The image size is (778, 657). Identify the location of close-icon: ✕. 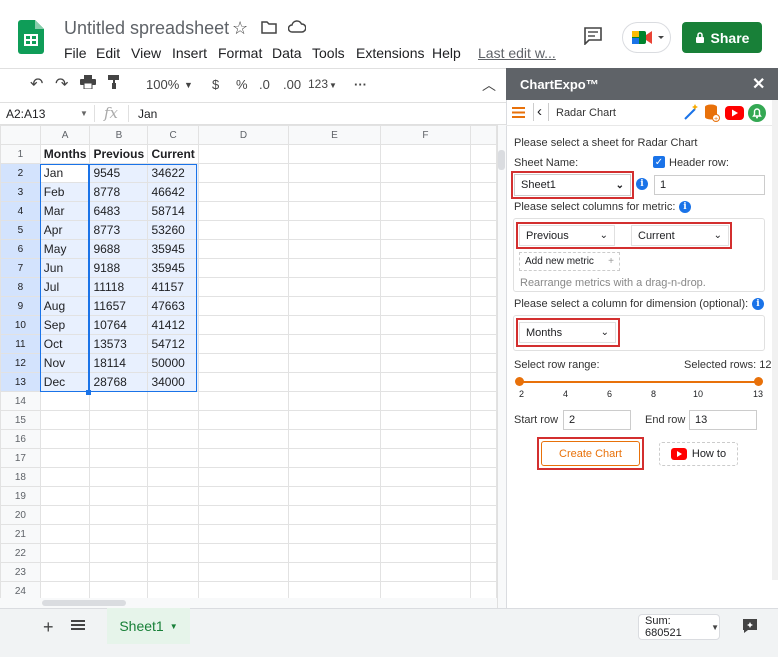
(758, 84).